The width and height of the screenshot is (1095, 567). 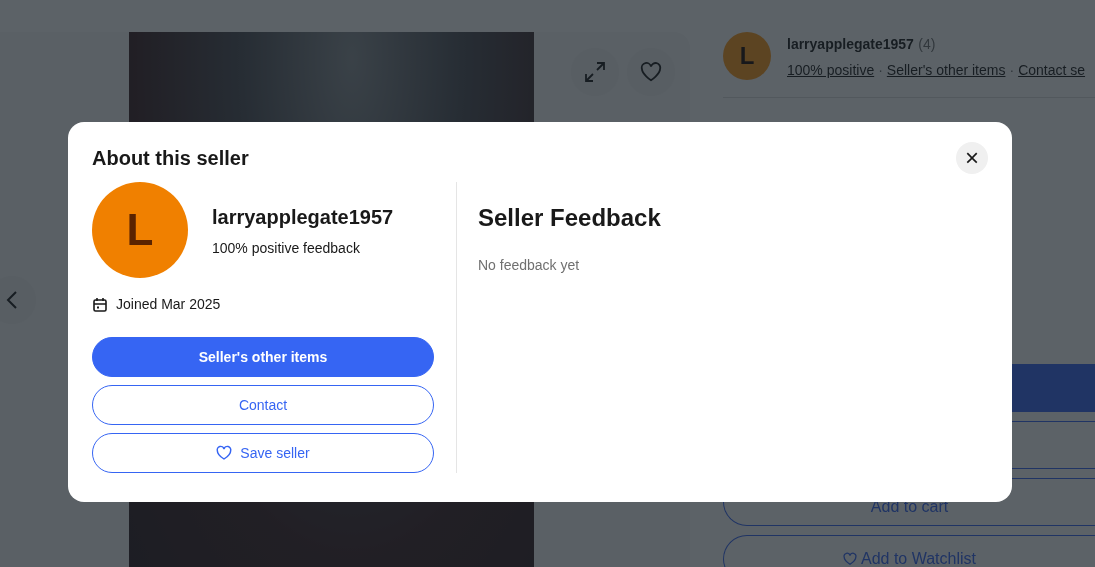 I want to click on dialog-title: About this seller, so click(x=170, y=158).